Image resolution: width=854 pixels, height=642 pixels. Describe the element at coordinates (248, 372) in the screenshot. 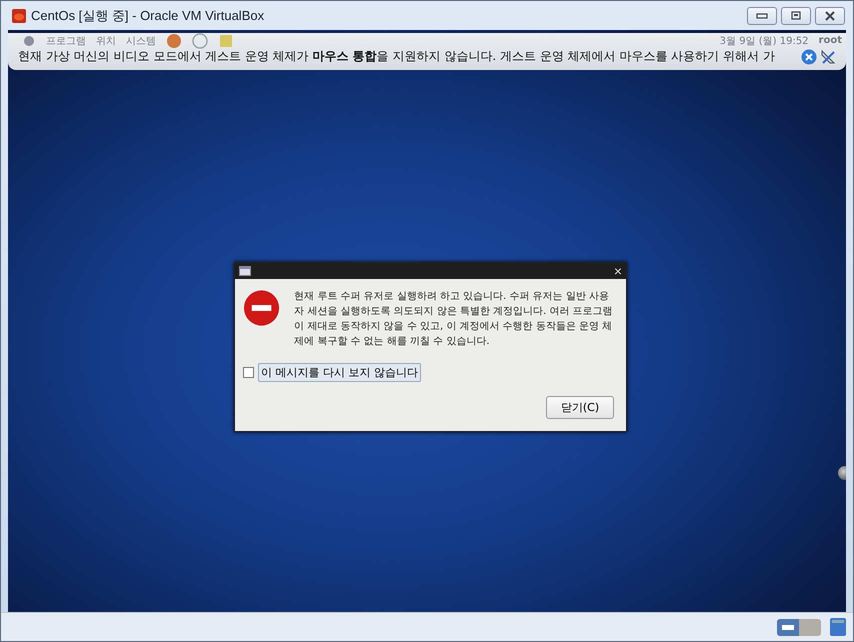

I see `checkbox` at that location.